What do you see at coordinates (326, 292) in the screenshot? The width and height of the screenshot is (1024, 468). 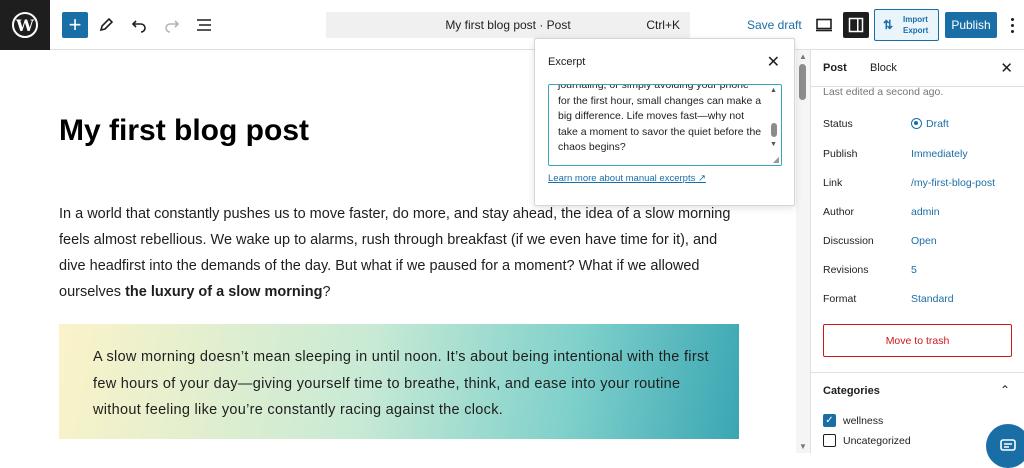 I see `paragraph-end: ?` at bounding box center [326, 292].